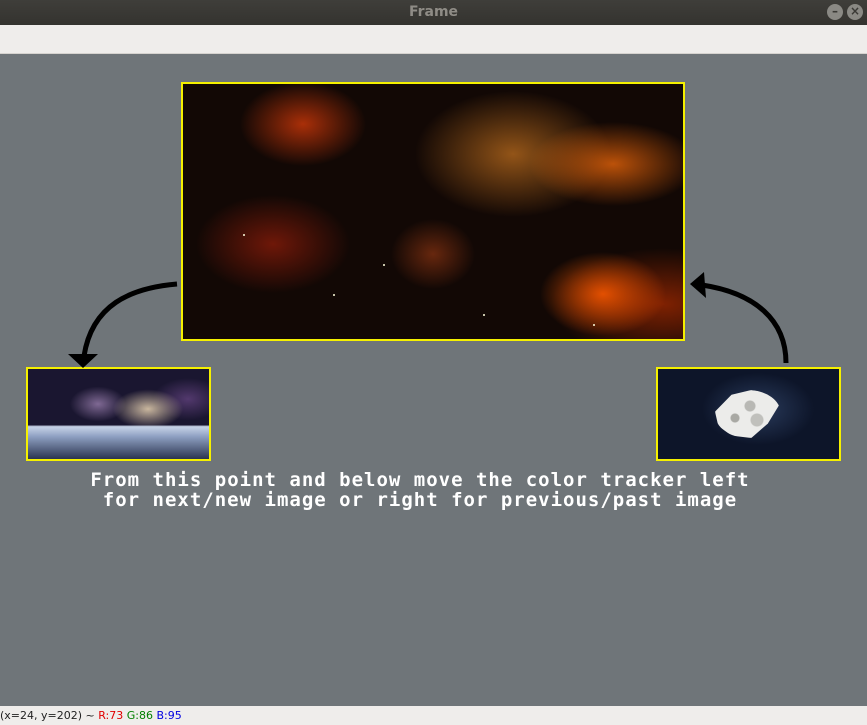 The height and width of the screenshot is (725, 867). What do you see at coordinates (433, 715) in the screenshot?
I see `status-bar: (x=24, y=202) ~ R:73 G:86 B:95` at bounding box center [433, 715].